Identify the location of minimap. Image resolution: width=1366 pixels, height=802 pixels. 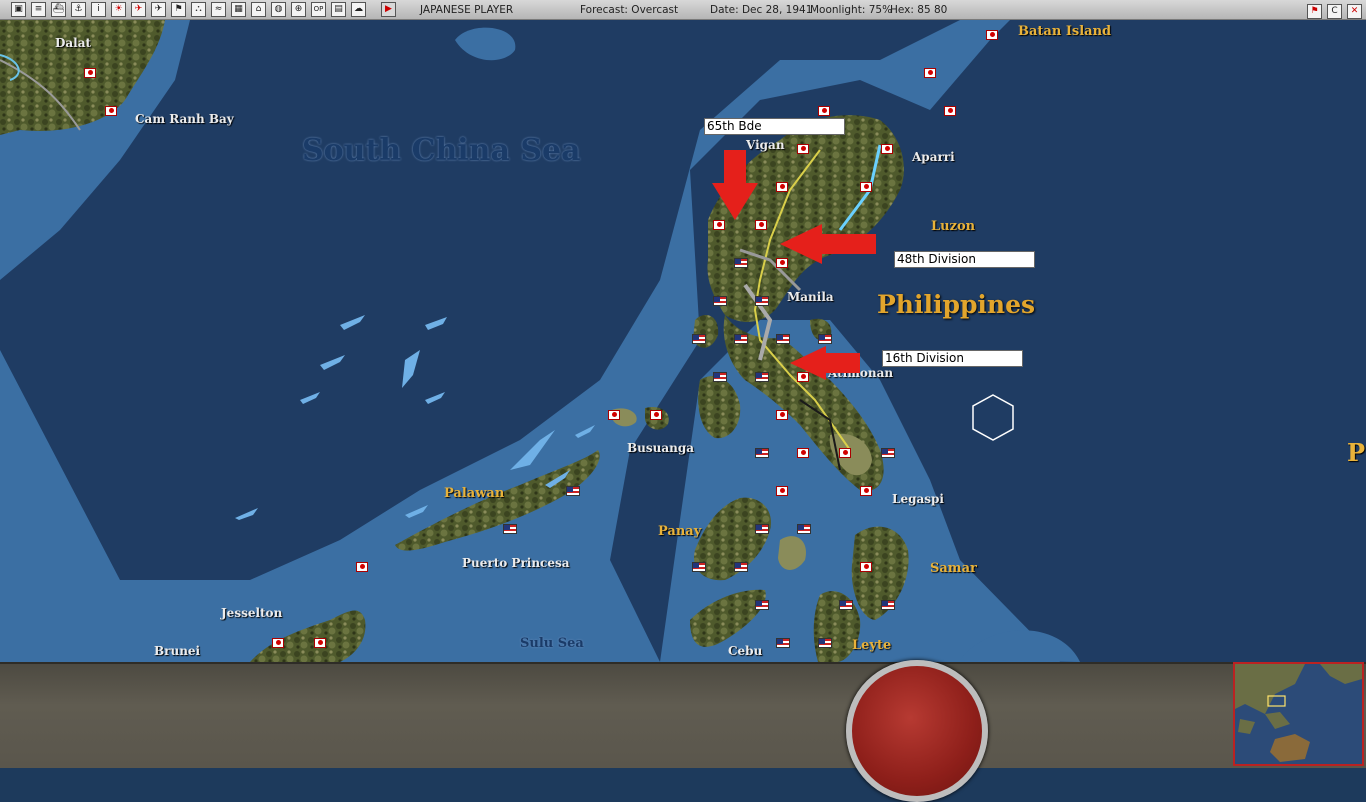
(1298, 714).